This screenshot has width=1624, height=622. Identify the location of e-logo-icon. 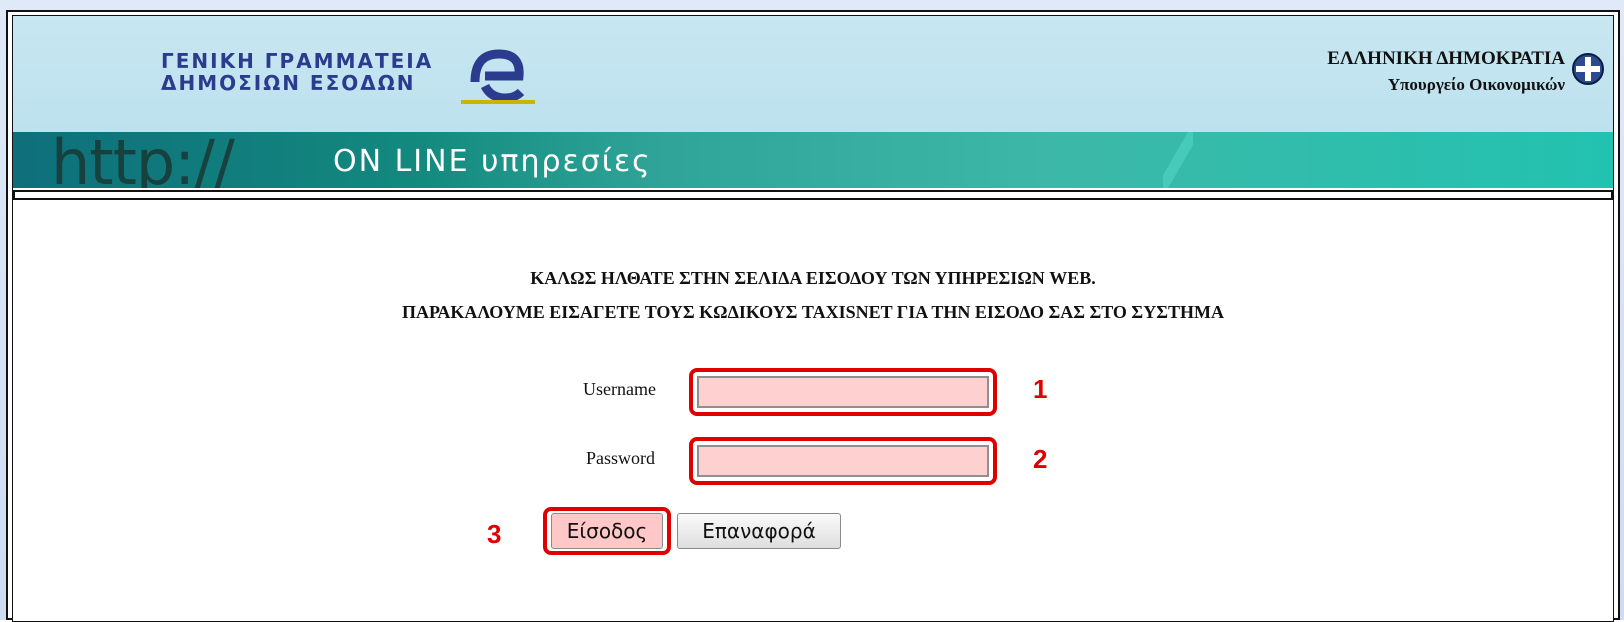
(498, 76).